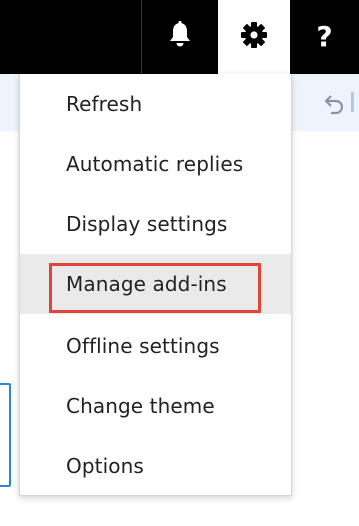 The width and height of the screenshot is (359, 526). What do you see at coordinates (105, 466) in the screenshot?
I see `menu-item-label: Options` at bounding box center [105, 466].